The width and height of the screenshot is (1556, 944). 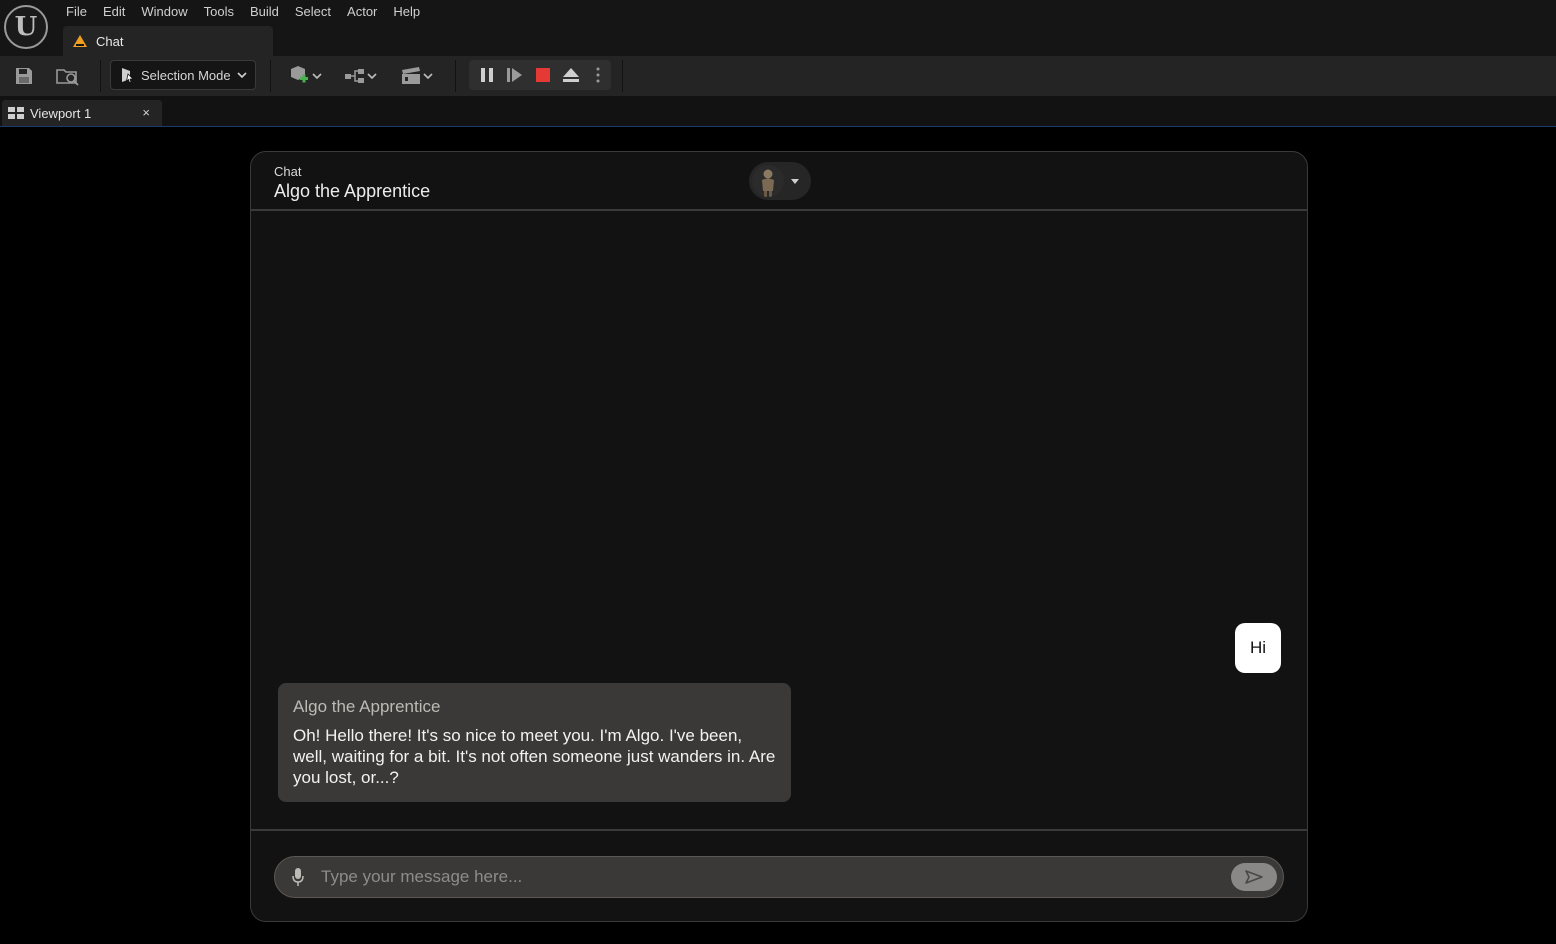 I want to click on menu-actor: Actor, so click(x=362, y=12).